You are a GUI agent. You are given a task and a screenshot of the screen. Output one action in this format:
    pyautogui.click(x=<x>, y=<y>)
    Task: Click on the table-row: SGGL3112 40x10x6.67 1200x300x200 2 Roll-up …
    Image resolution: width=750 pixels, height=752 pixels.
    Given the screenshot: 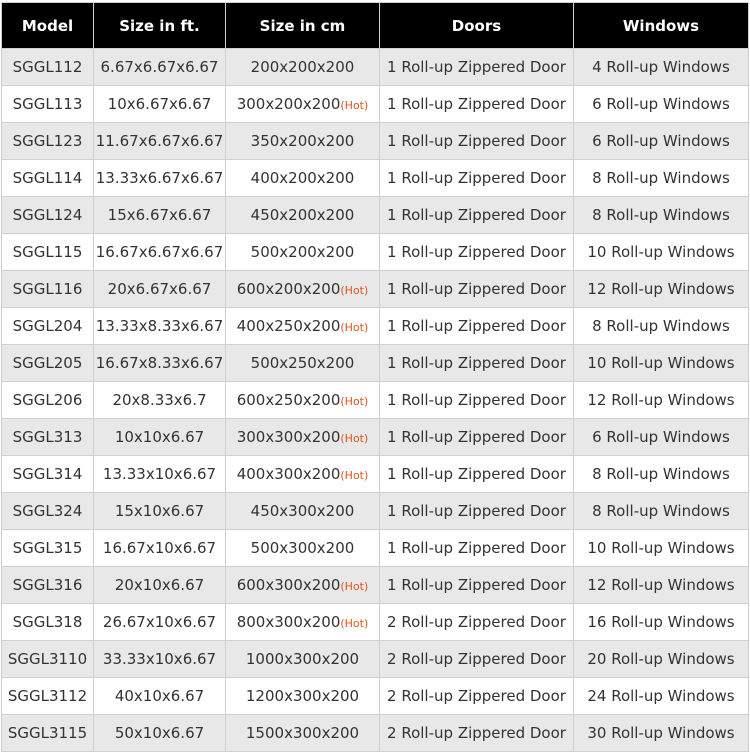 What is the action you would take?
    pyautogui.click(x=375, y=696)
    